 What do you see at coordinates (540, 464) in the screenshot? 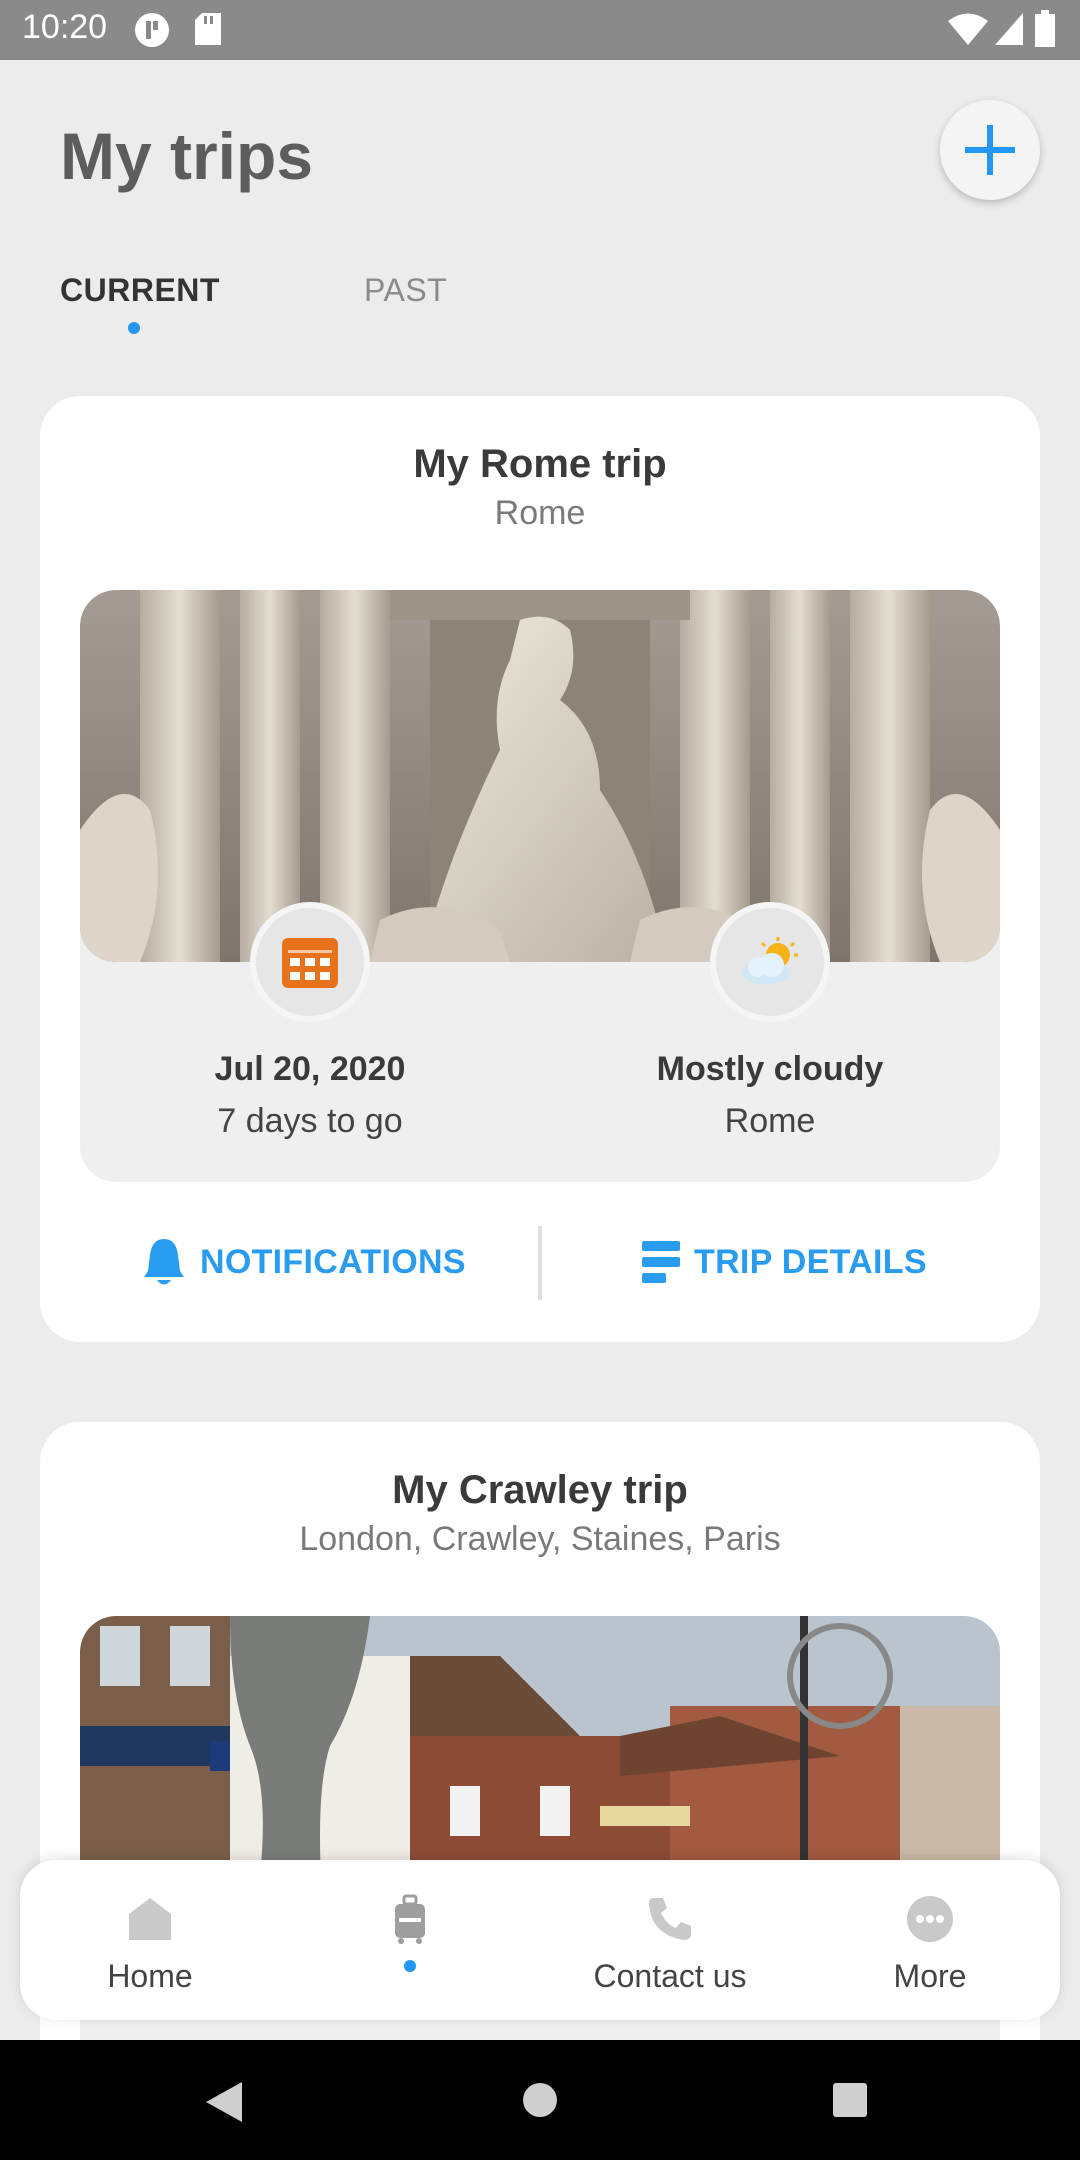
I see `trip-title: My Rome trip` at bounding box center [540, 464].